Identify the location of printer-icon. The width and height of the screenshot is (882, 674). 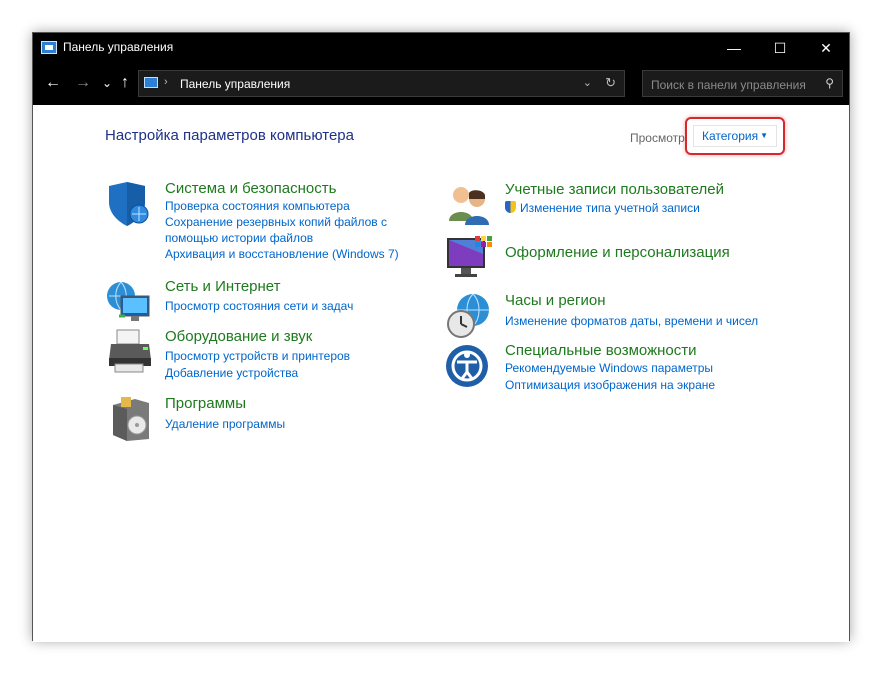
(130, 351).